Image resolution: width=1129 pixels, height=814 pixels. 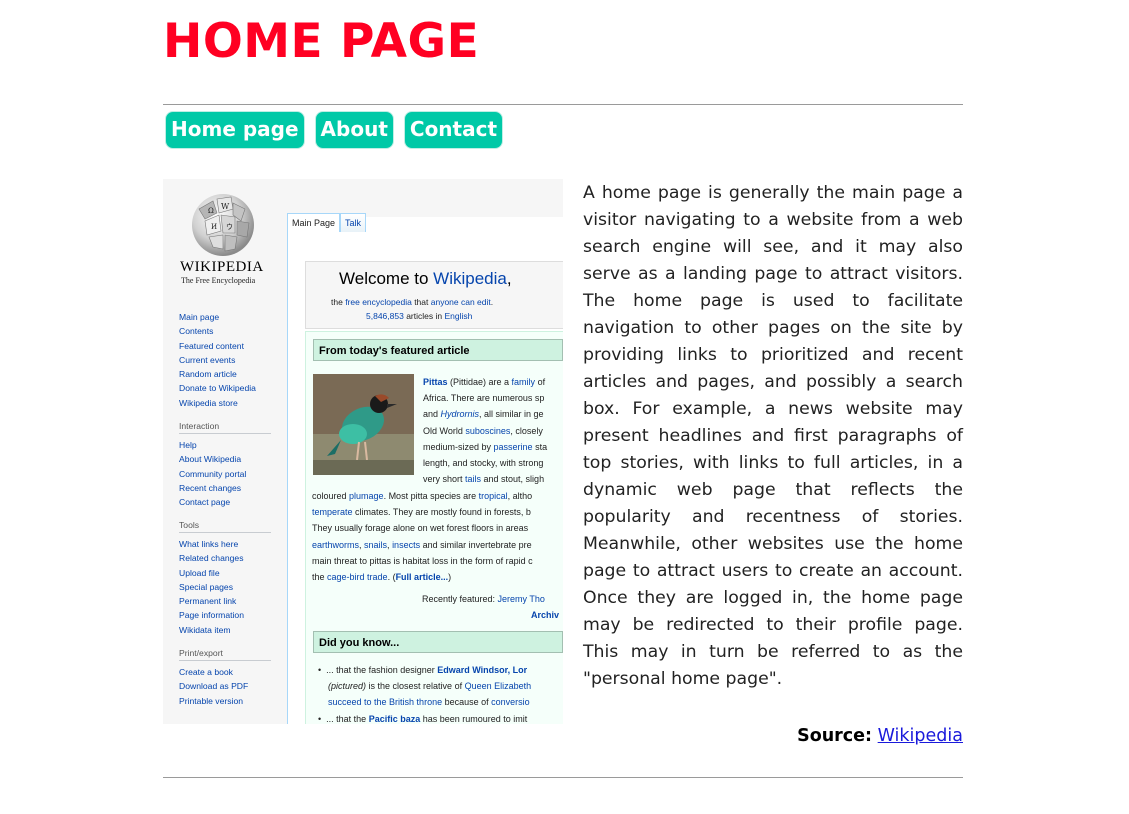 I want to click on bottom-divider, so click(x=563, y=777).